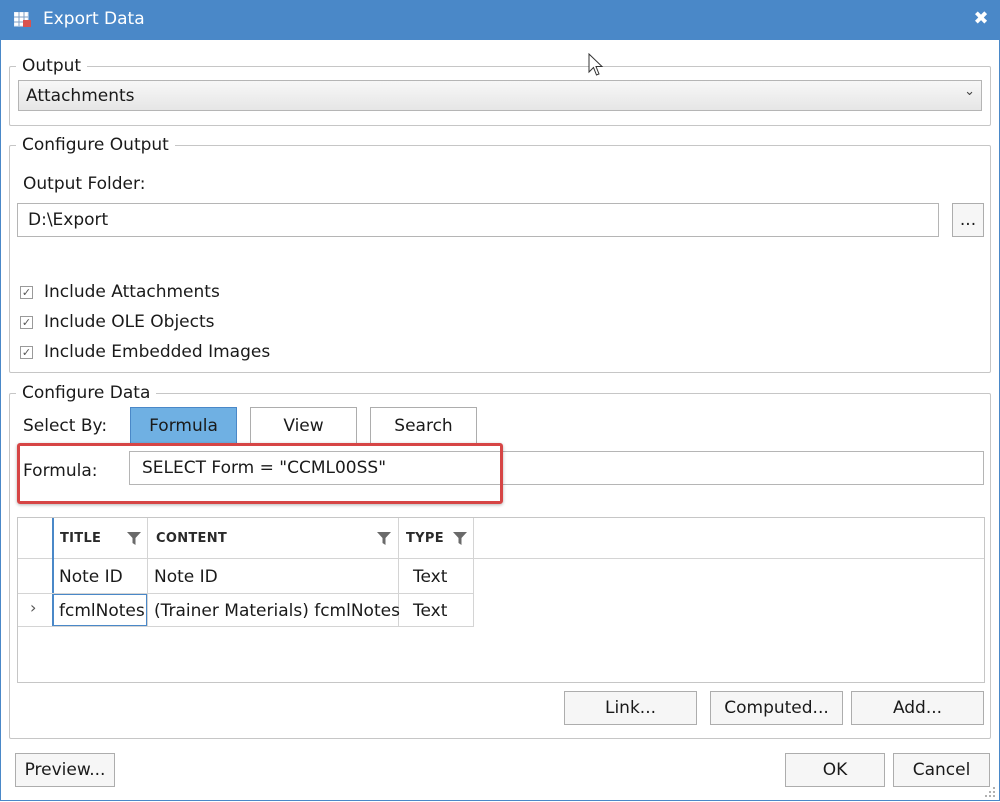 The width and height of the screenshot is (1000, 802). What do you see at coordinates (65, 426) in the screenshot?
I see `select-by-label: Select By:` at bounding box center [65, 426].